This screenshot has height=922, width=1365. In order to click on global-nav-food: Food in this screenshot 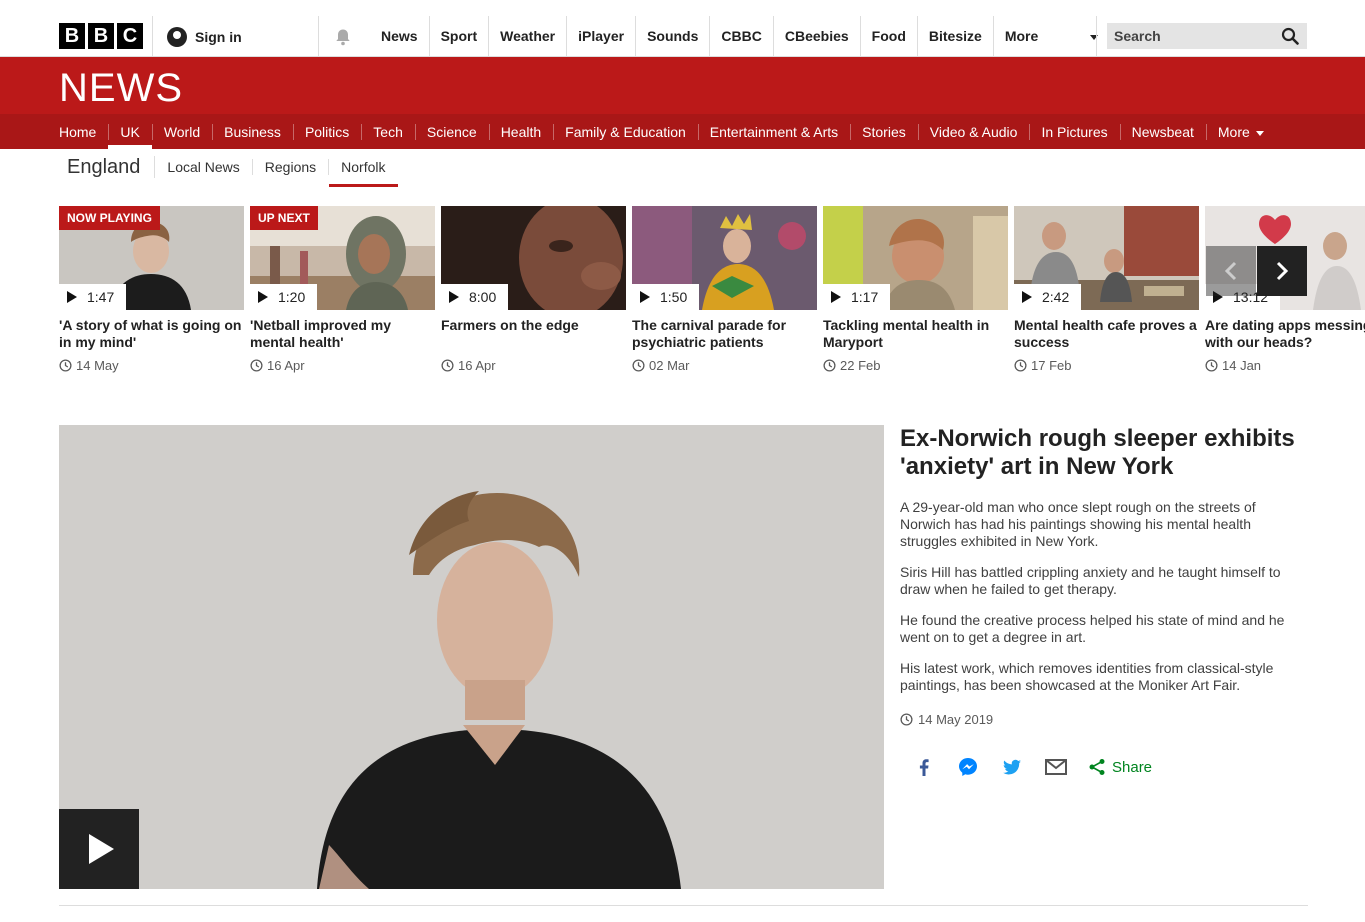, I will do `click(888, 36)`.